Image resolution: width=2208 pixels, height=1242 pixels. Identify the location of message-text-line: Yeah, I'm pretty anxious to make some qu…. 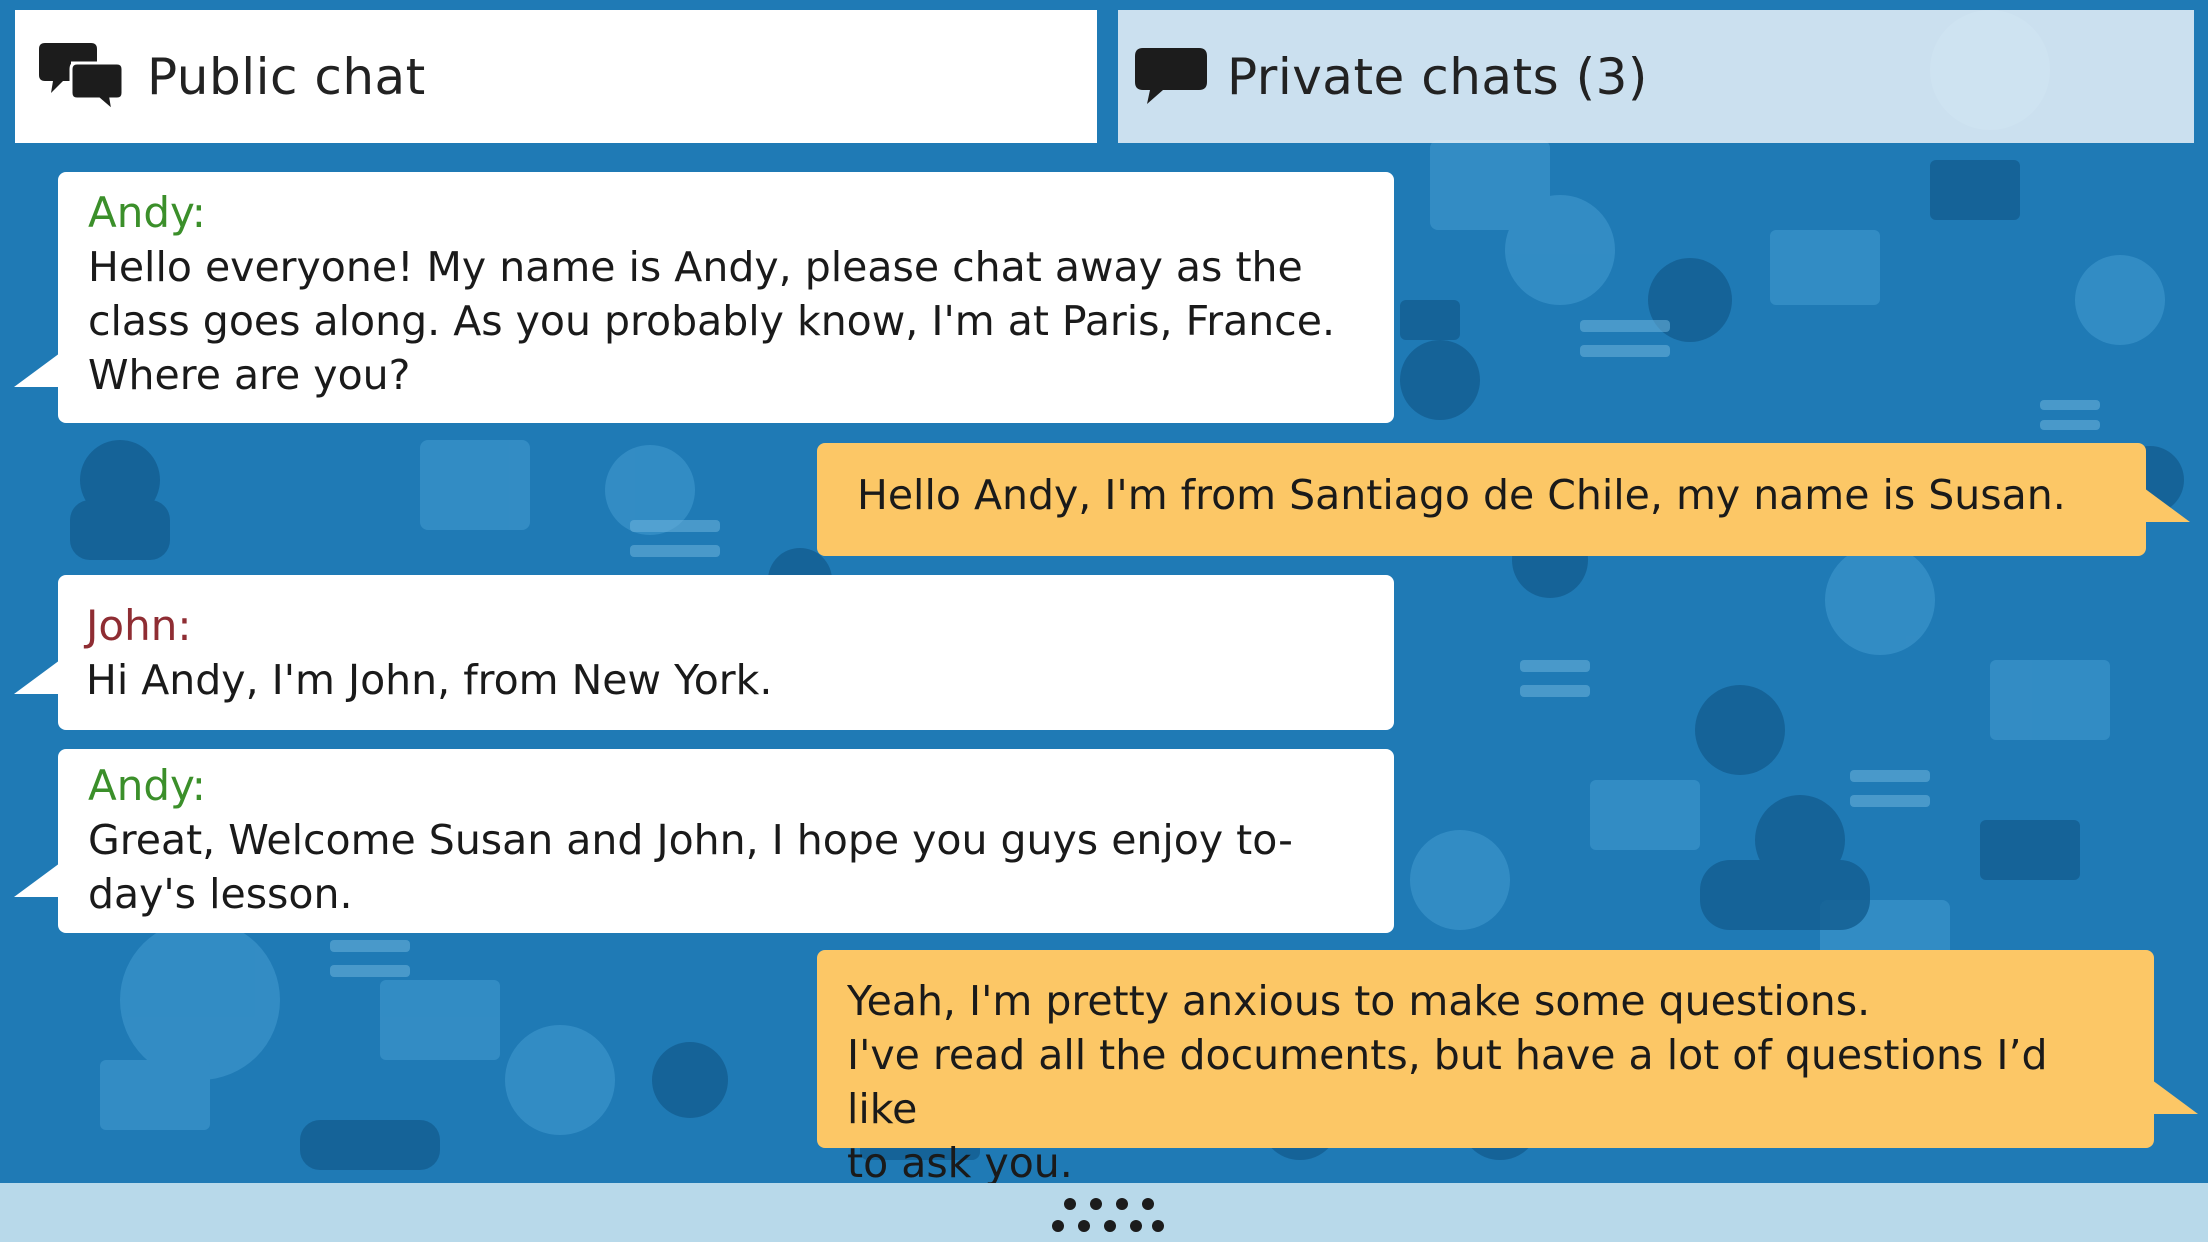
(1359, 1001).